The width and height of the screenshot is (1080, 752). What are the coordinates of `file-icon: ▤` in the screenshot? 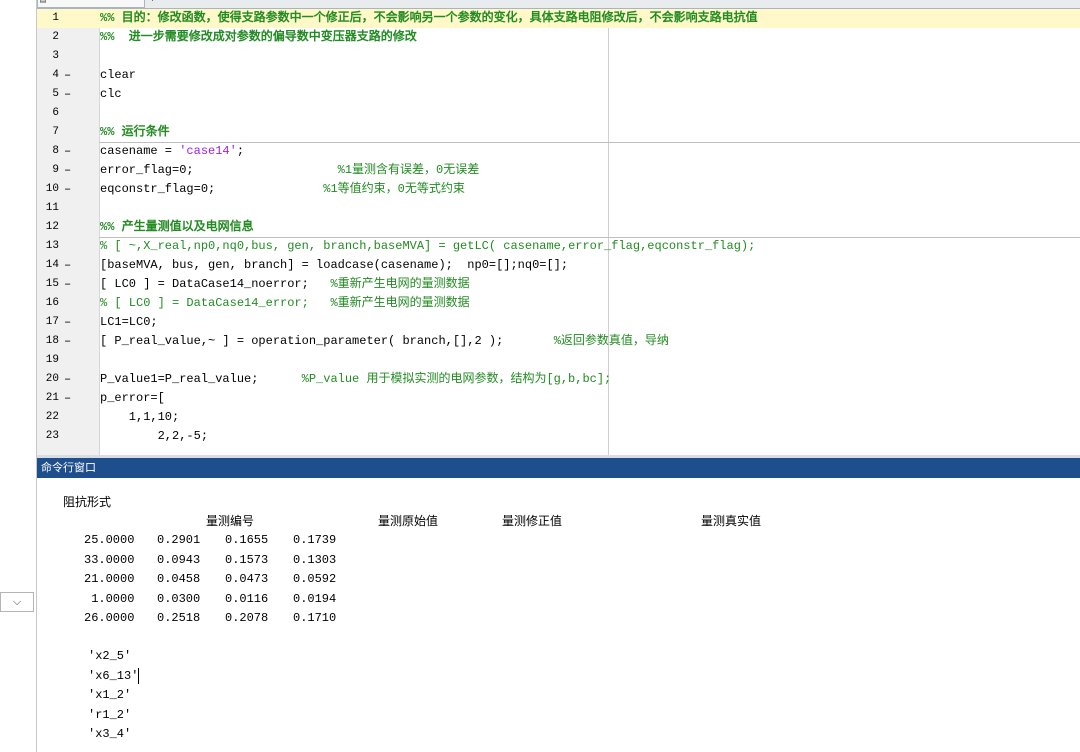 It's located at (43, 3).